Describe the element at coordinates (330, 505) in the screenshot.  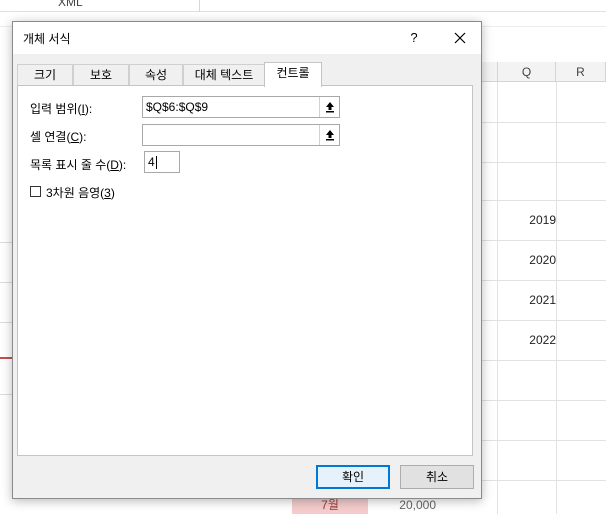
I see `cell-month: 7월` at that location.